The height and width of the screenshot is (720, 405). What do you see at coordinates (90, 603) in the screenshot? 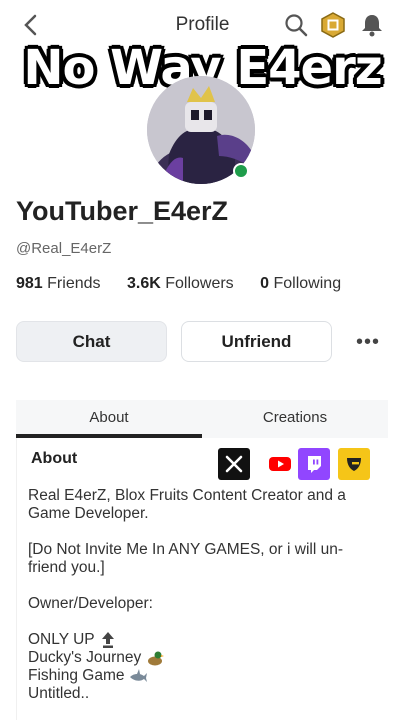
I see `about-line: Owner/Developer:` at bounding box center [90, 603].